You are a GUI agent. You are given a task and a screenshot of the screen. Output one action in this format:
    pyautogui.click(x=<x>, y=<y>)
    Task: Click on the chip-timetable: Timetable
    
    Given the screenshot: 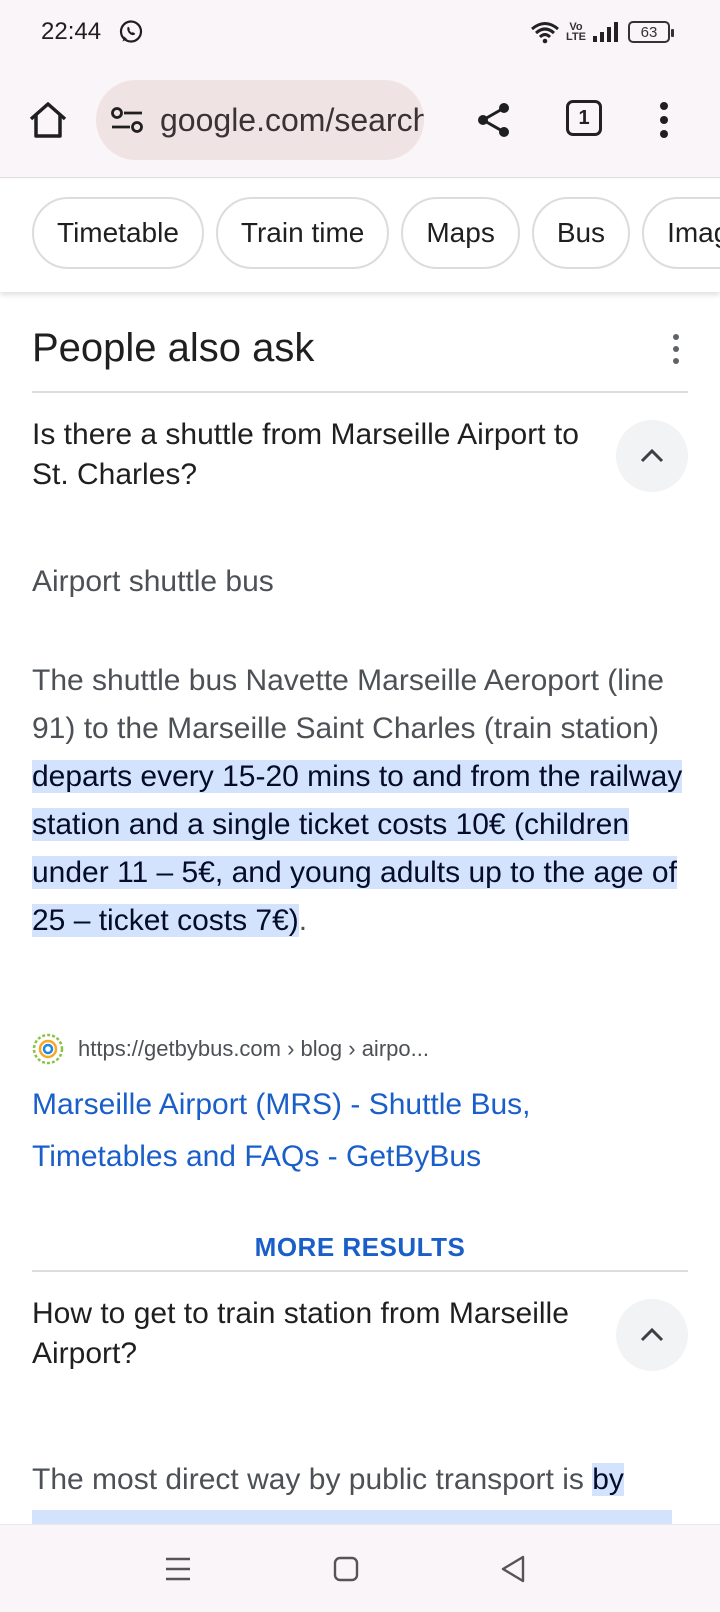 What is the action you would take?
    pyautogui.click(x=118, y=233)
    